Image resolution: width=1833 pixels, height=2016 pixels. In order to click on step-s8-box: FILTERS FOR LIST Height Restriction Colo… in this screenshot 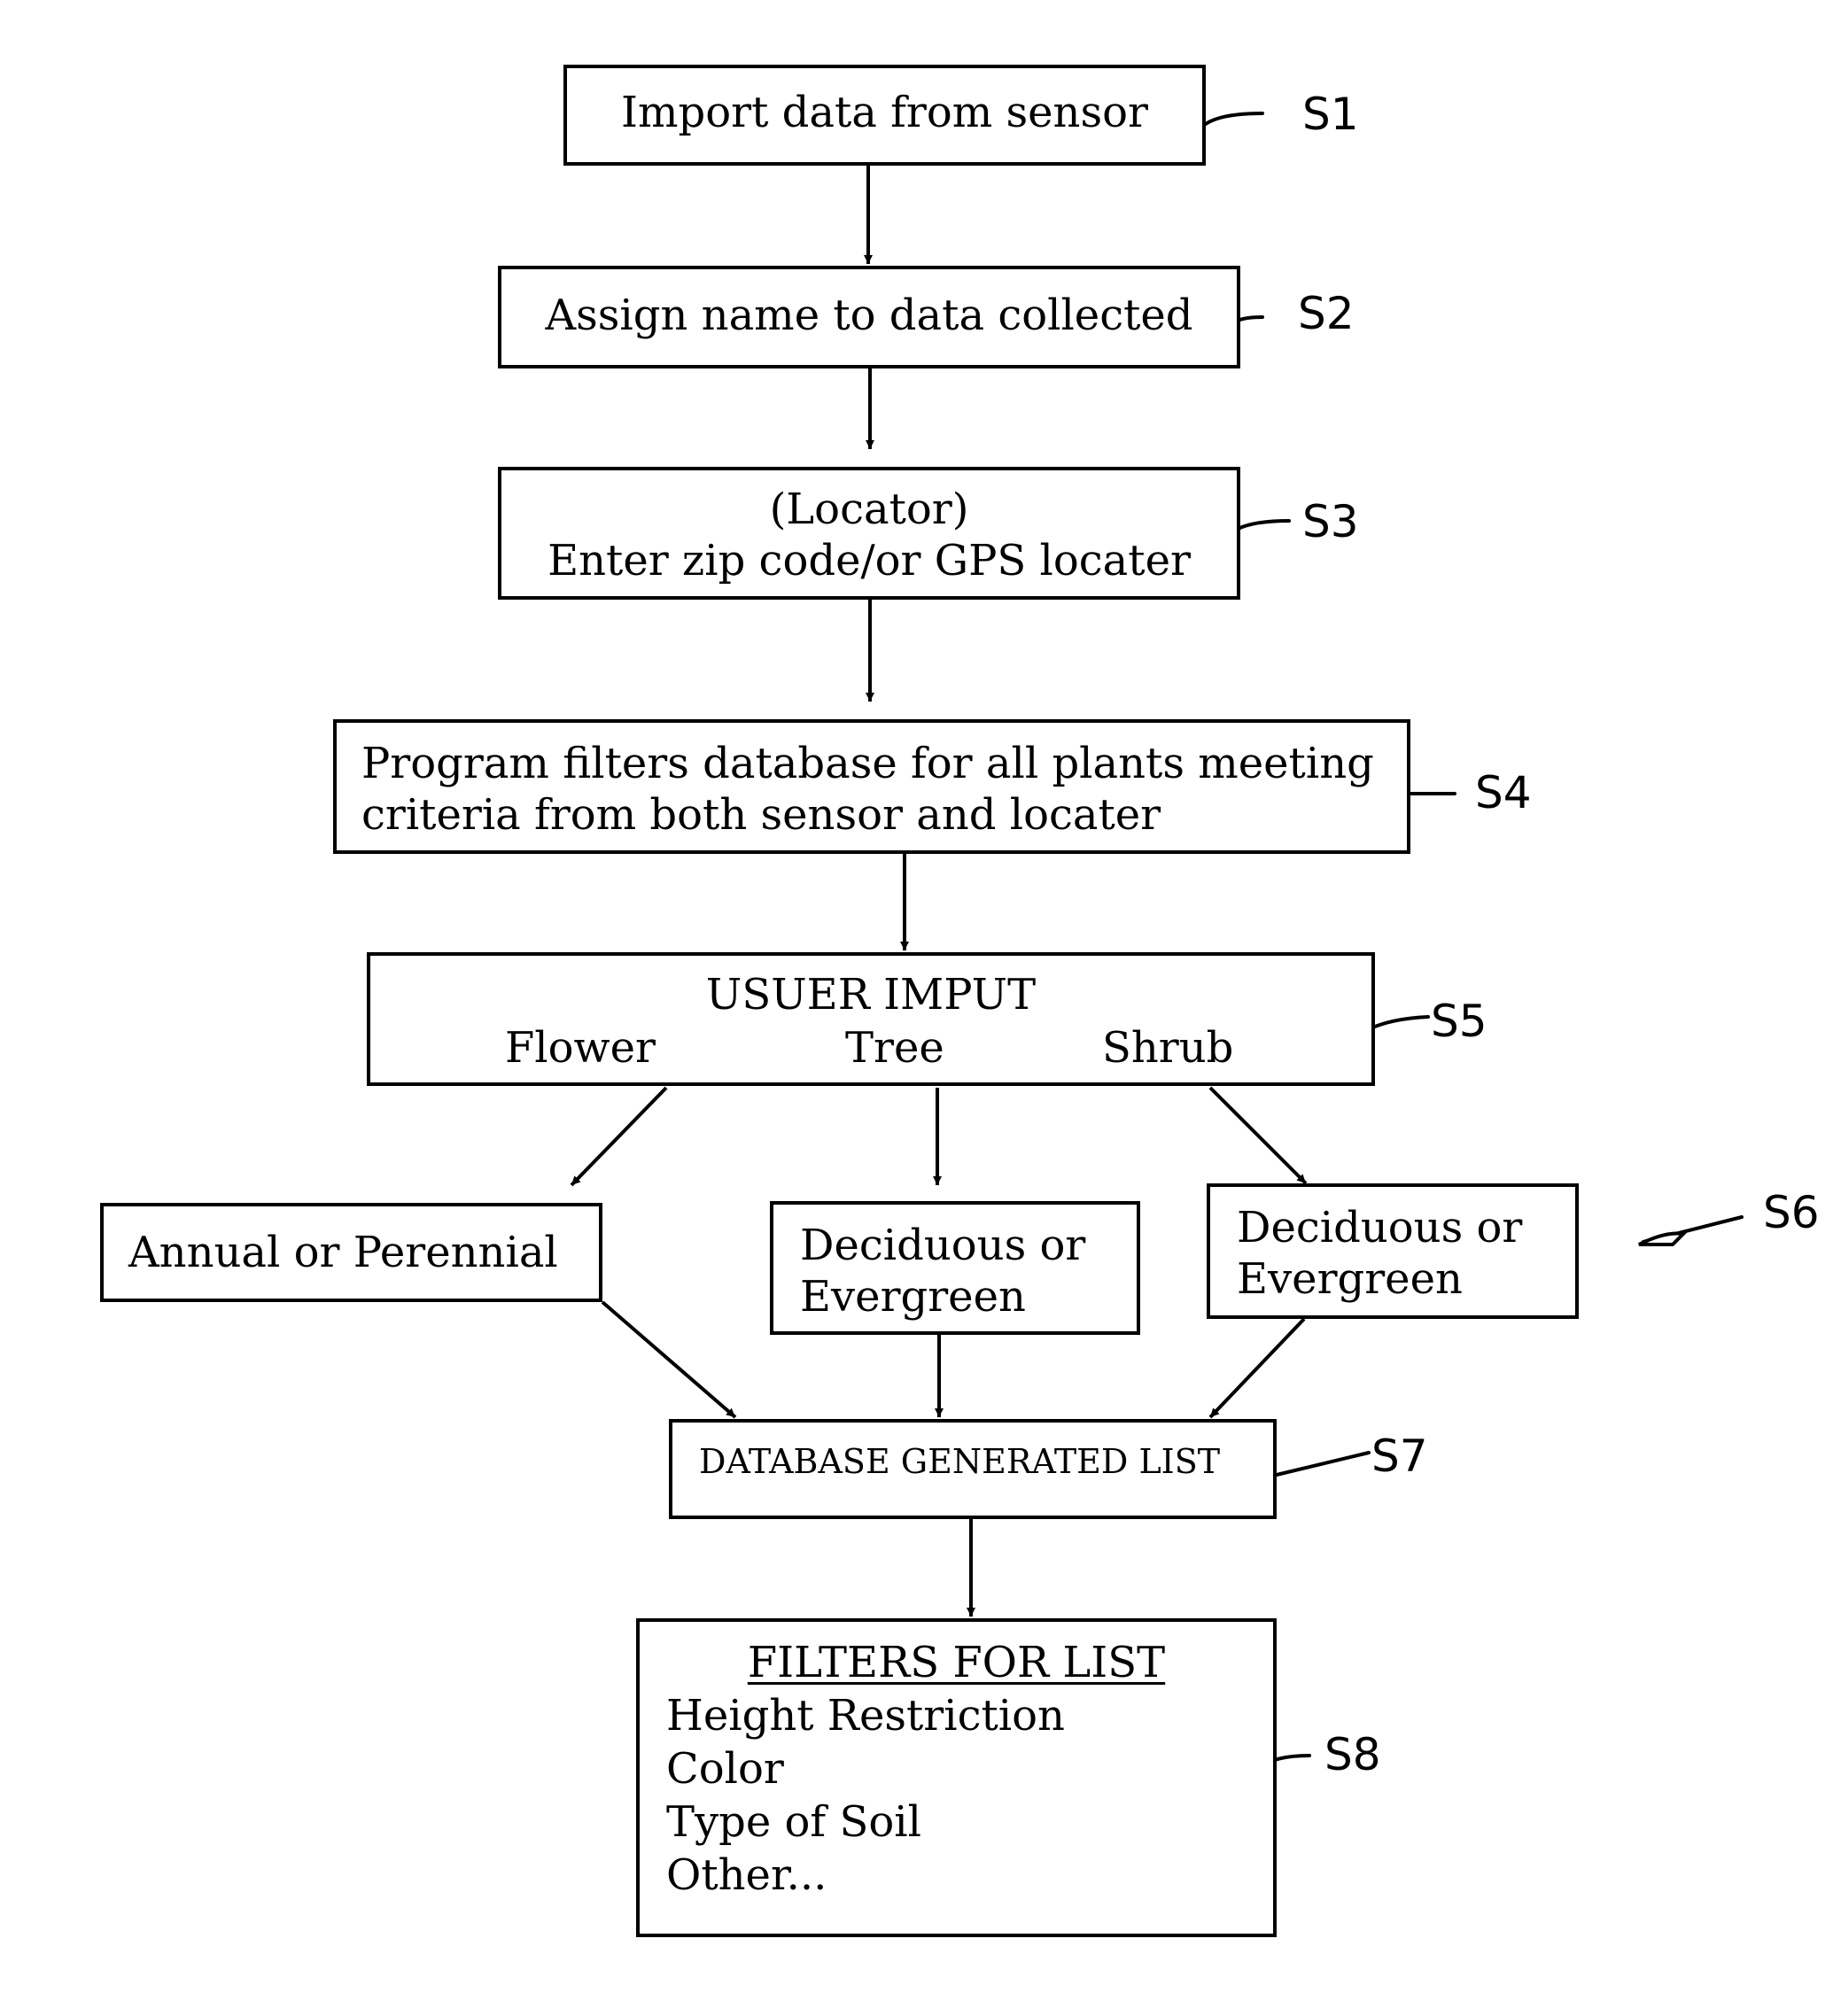, I will do `click(956, 1777)`.